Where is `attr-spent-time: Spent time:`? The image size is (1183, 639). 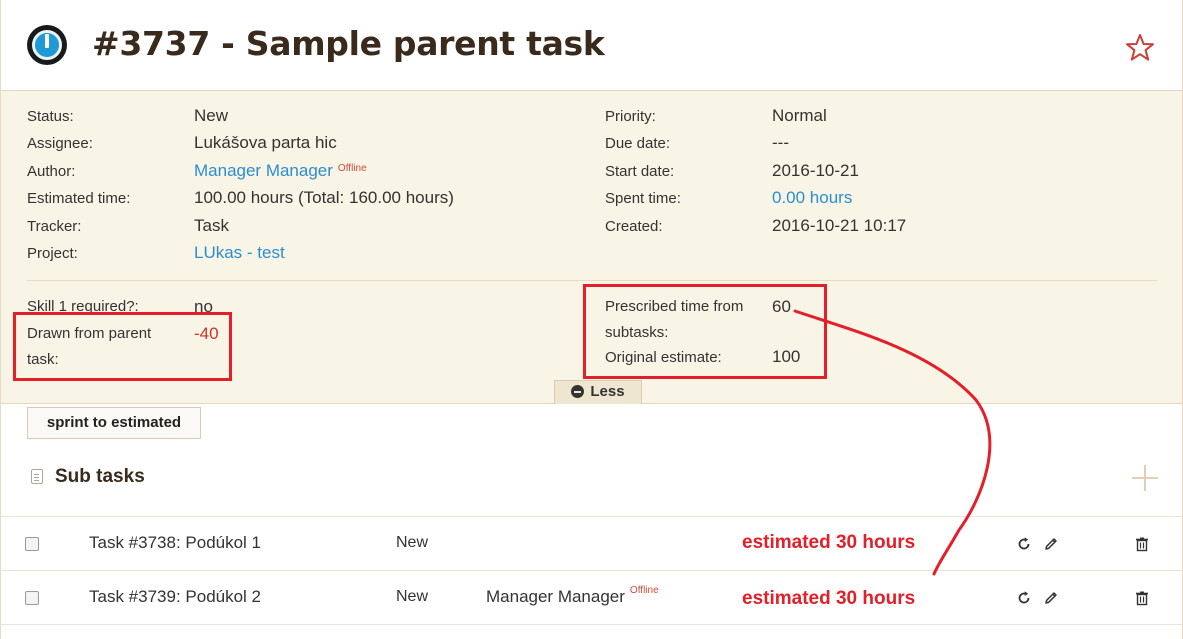 attr-spent-time: Spent time: is located at coordinates (643, 199).